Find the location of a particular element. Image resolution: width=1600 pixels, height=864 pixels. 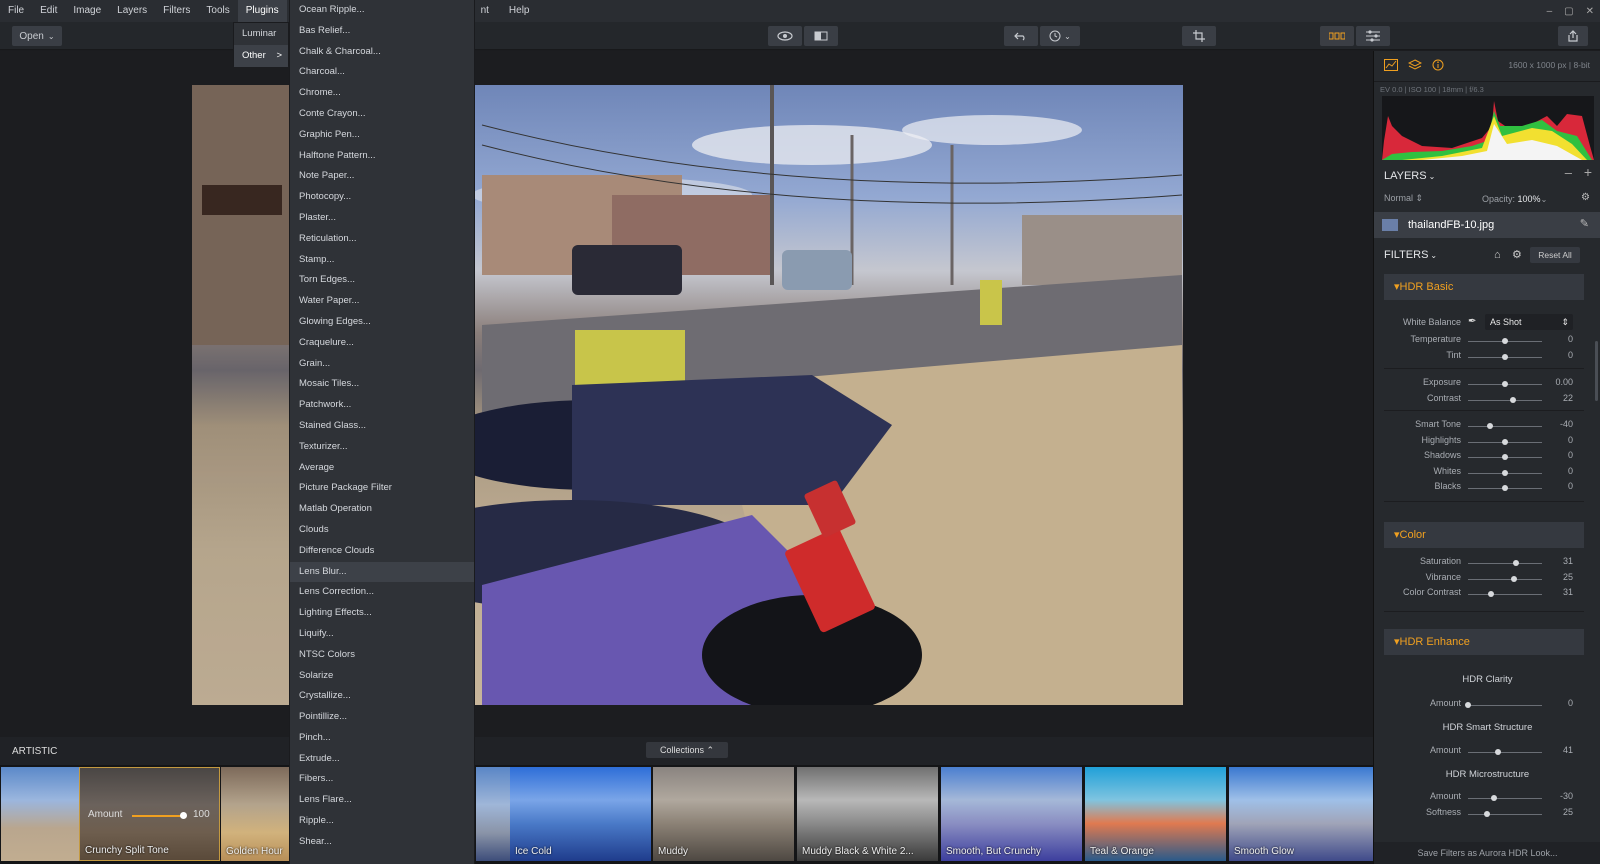

menu-other: Other > is located at coordinates (261, 56).